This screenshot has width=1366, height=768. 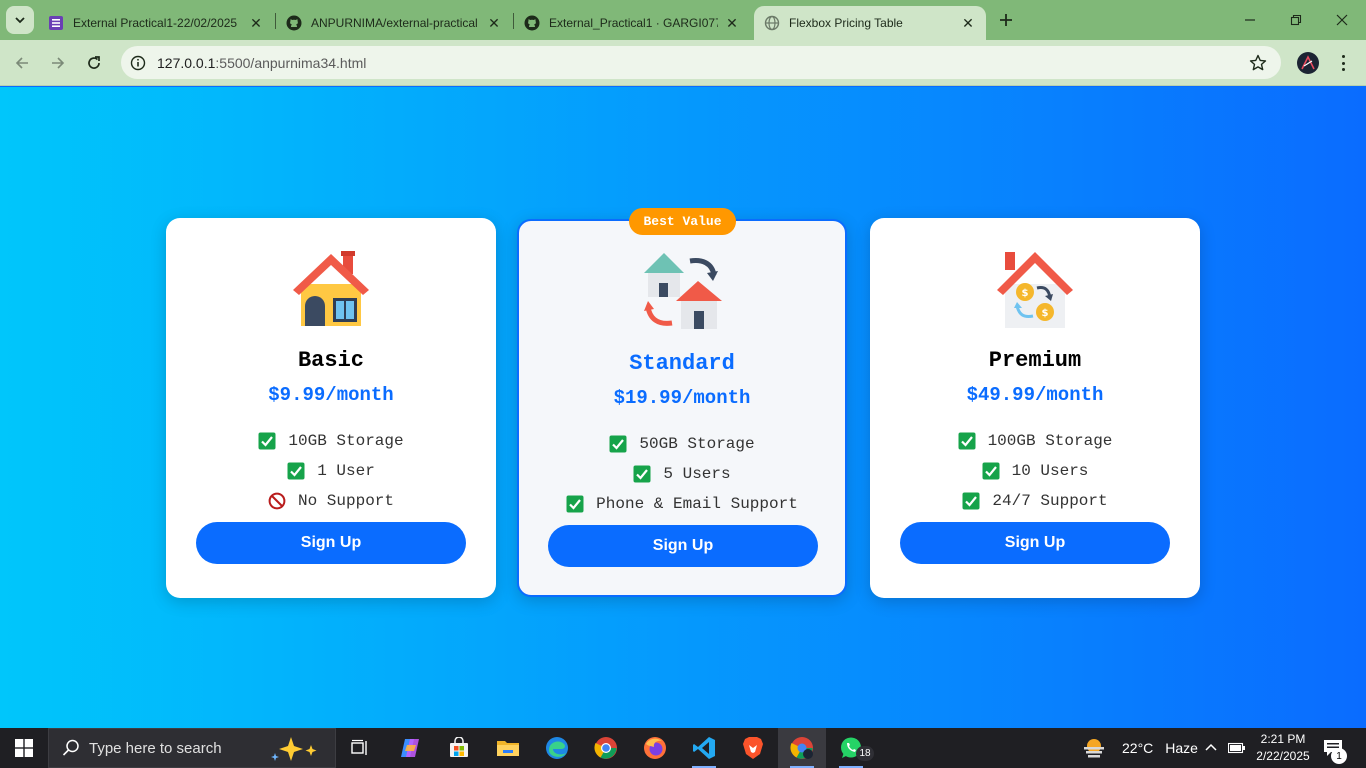 I want to click on arrow-left-icon, so click(x=21, y=63).